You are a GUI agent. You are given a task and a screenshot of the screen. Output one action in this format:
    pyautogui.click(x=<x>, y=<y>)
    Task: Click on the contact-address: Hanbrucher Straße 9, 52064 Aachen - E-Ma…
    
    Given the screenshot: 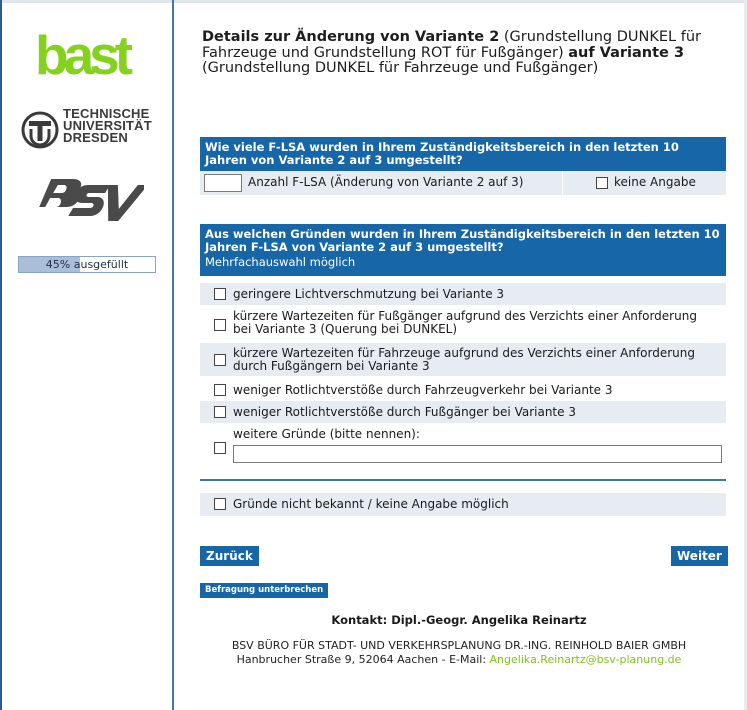 What is the action you would take?
    pyautogui.click(x=459, y=659)
    